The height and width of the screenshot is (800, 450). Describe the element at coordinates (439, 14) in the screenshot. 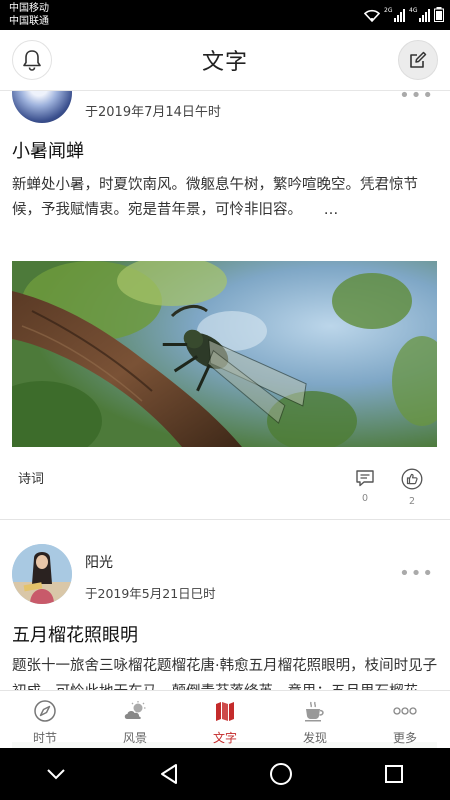

I see `battery-icon` at that location.